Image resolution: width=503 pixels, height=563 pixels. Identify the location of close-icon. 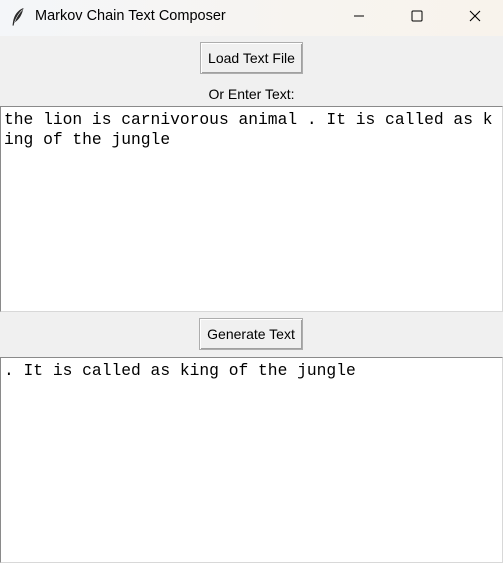
(475, 18).